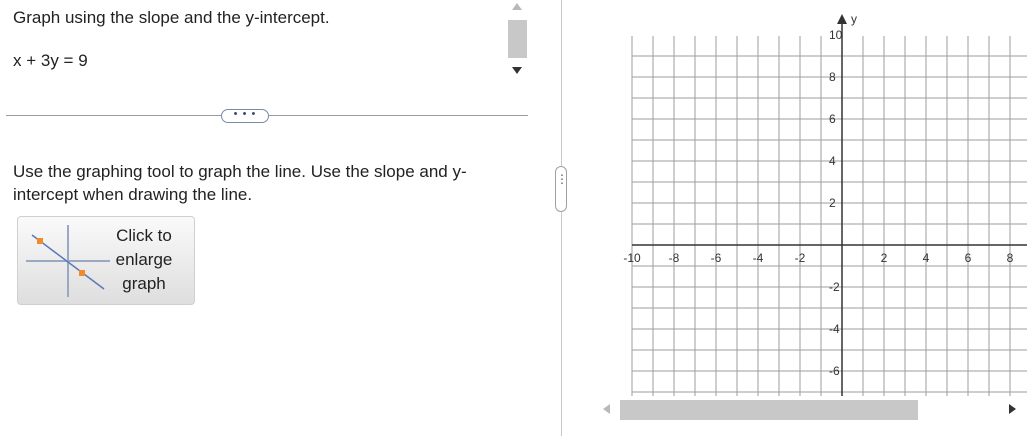  What do you see at coordinates (854, 19) in the screenshot?
I see `y-axis-label: y` at bounding box center [854, 19].